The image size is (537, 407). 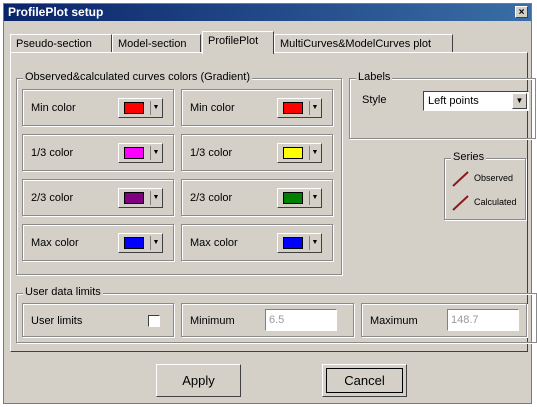 I want to click on calculated-23-color-cell: 2/3 color ▼, so click(x=257, y=197).